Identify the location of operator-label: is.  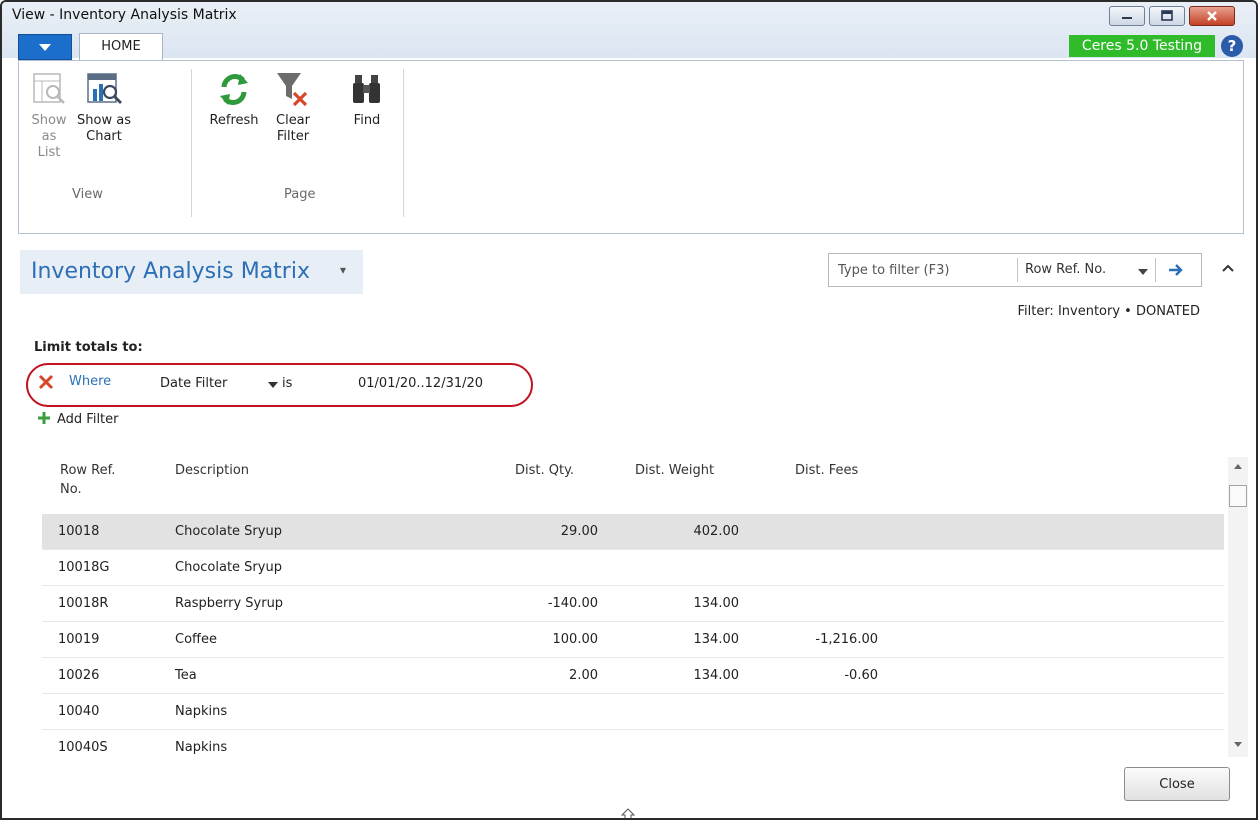
(287, 383).